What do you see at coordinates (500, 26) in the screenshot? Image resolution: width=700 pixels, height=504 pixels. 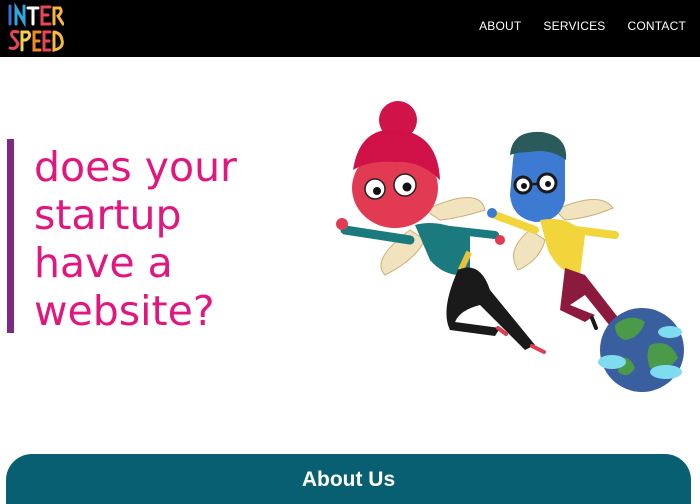 I see `nav-about-link: ABOUT` at bounding box center [500, 26].